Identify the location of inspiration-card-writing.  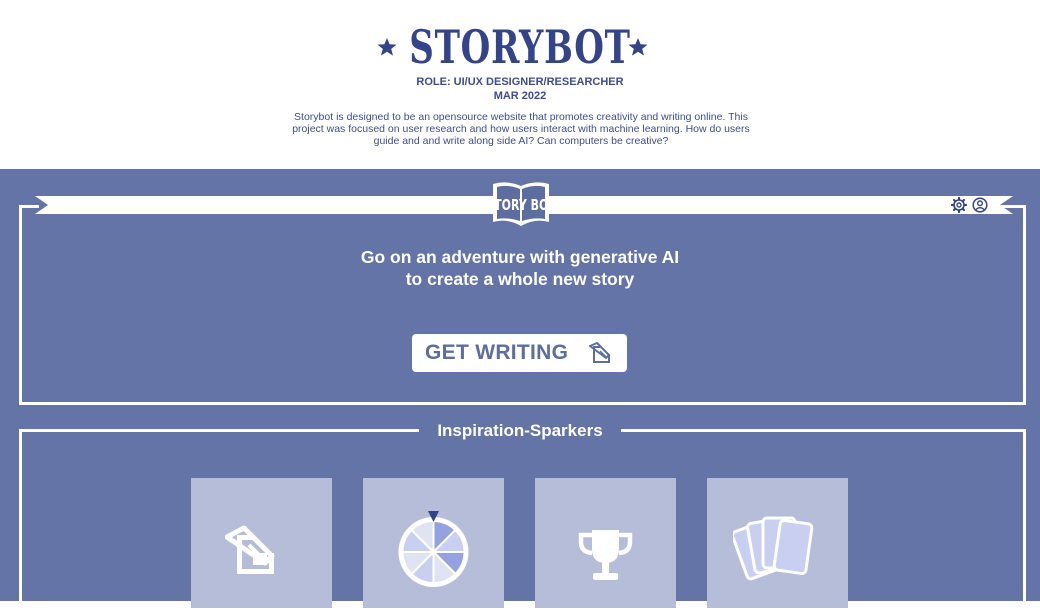
(261, 543).